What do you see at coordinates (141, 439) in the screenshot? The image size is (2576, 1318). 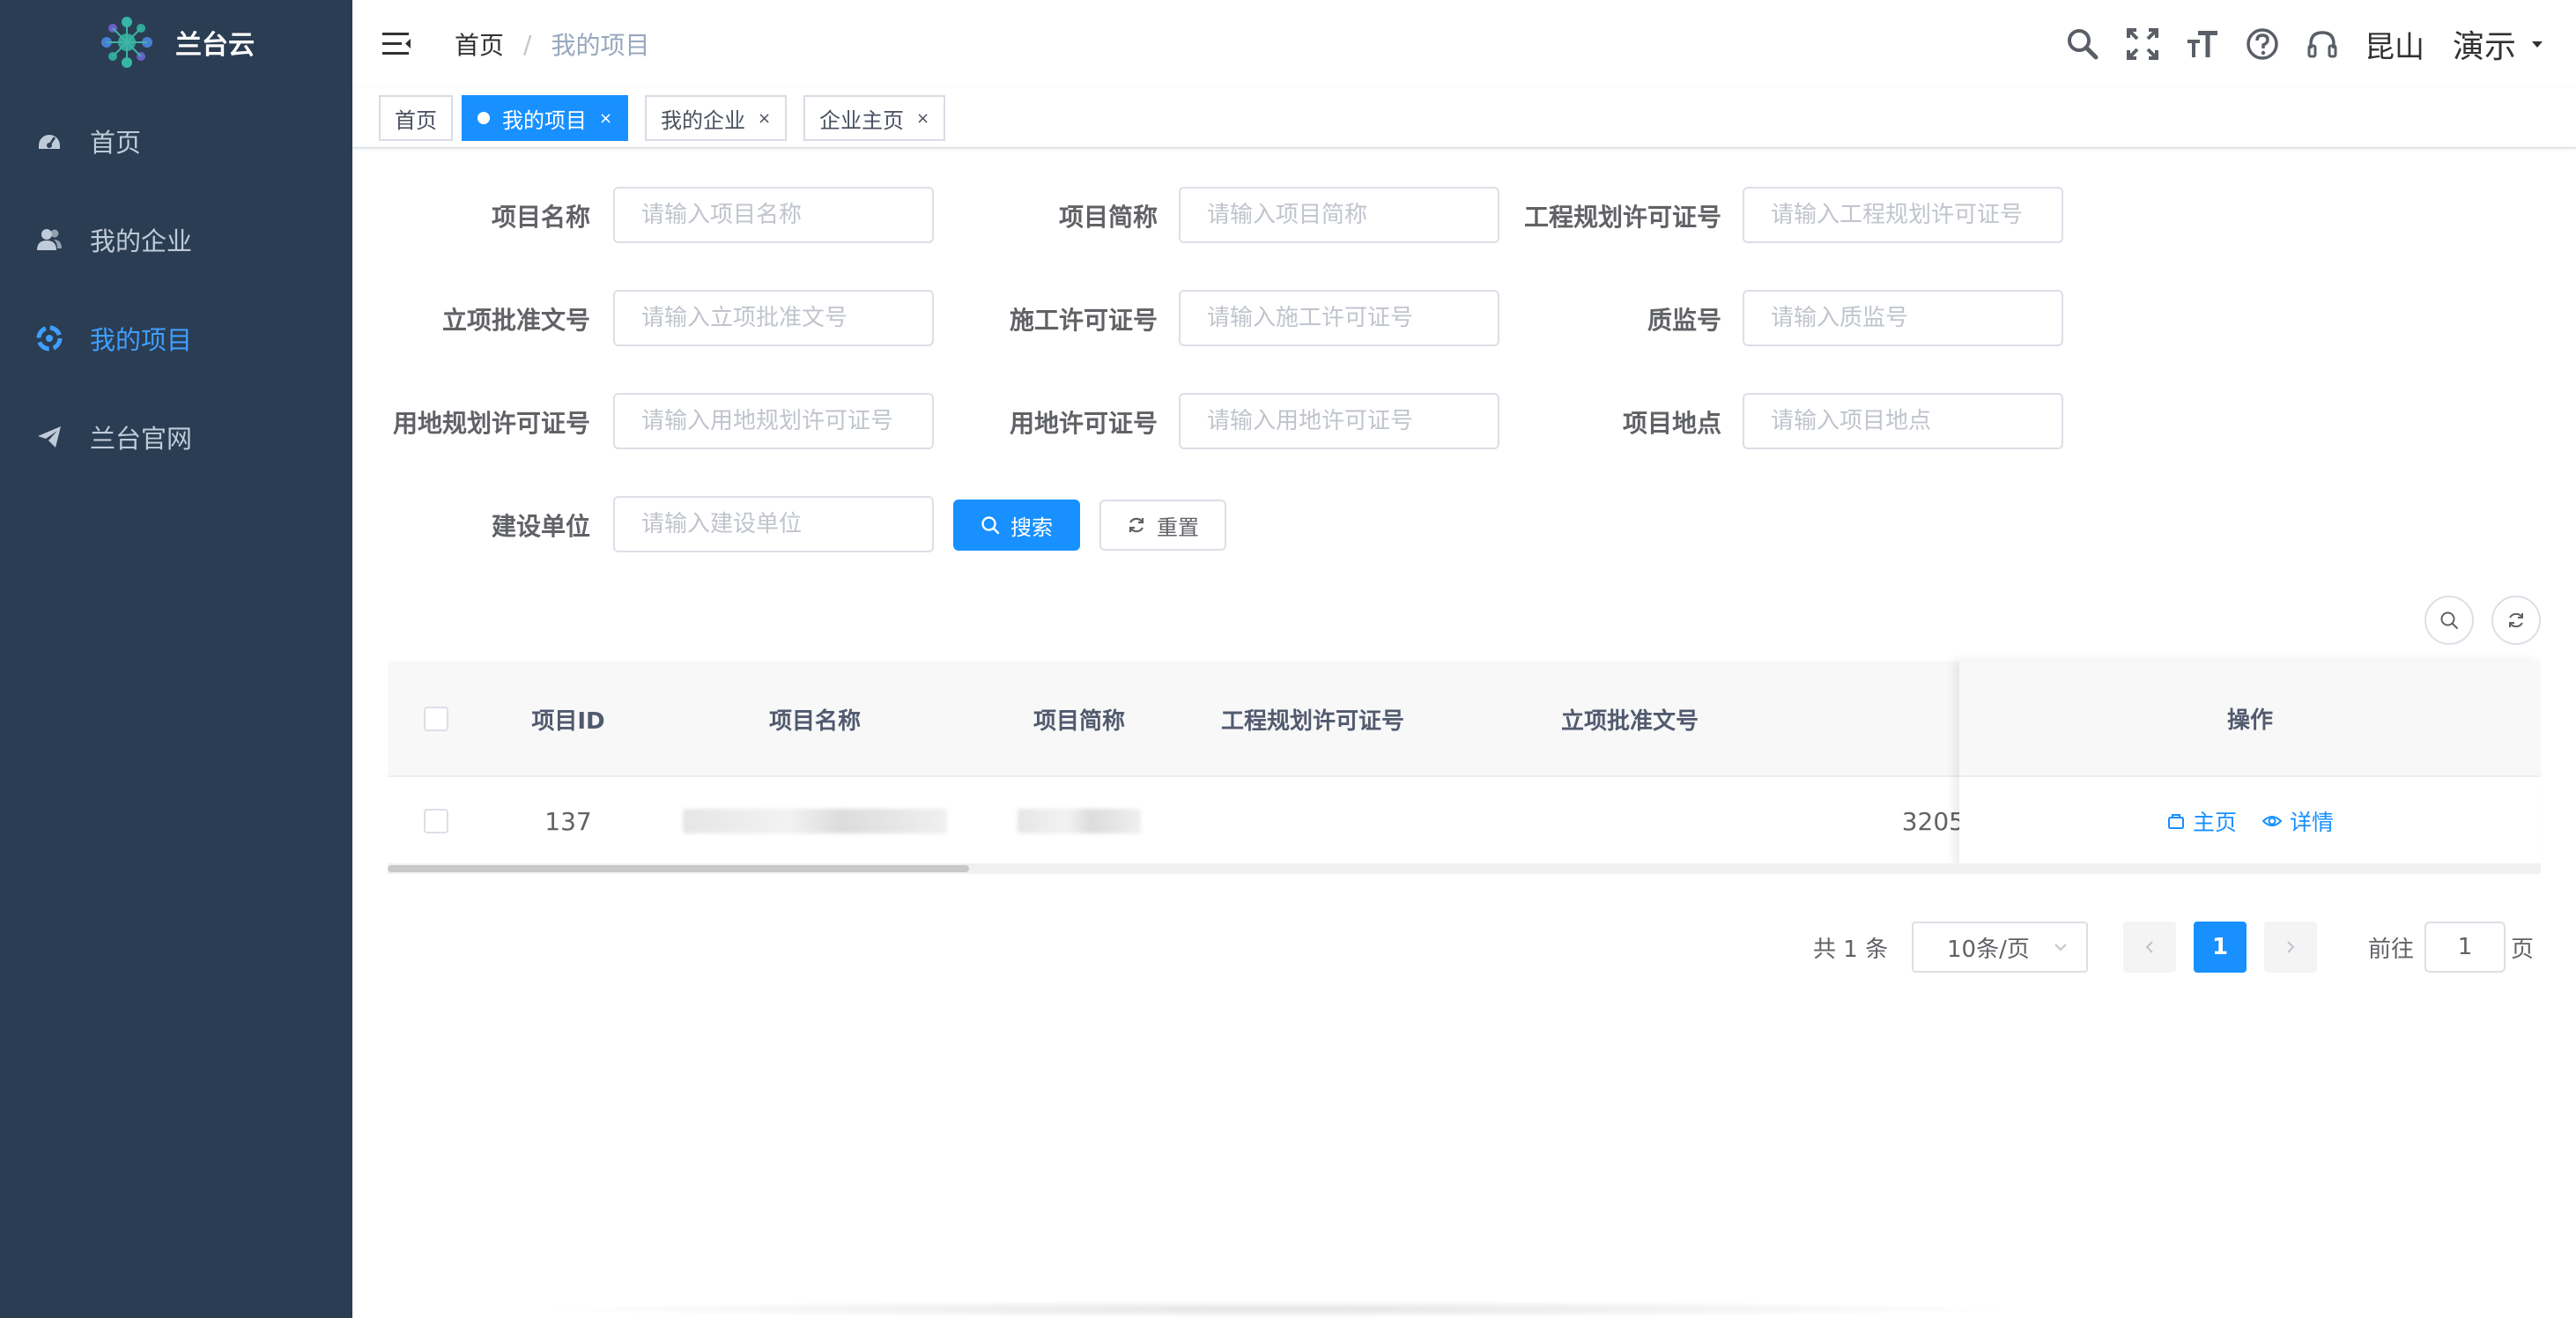 I see `sidebar-item-label: 兰台官网` at bounding box center [141, 439].